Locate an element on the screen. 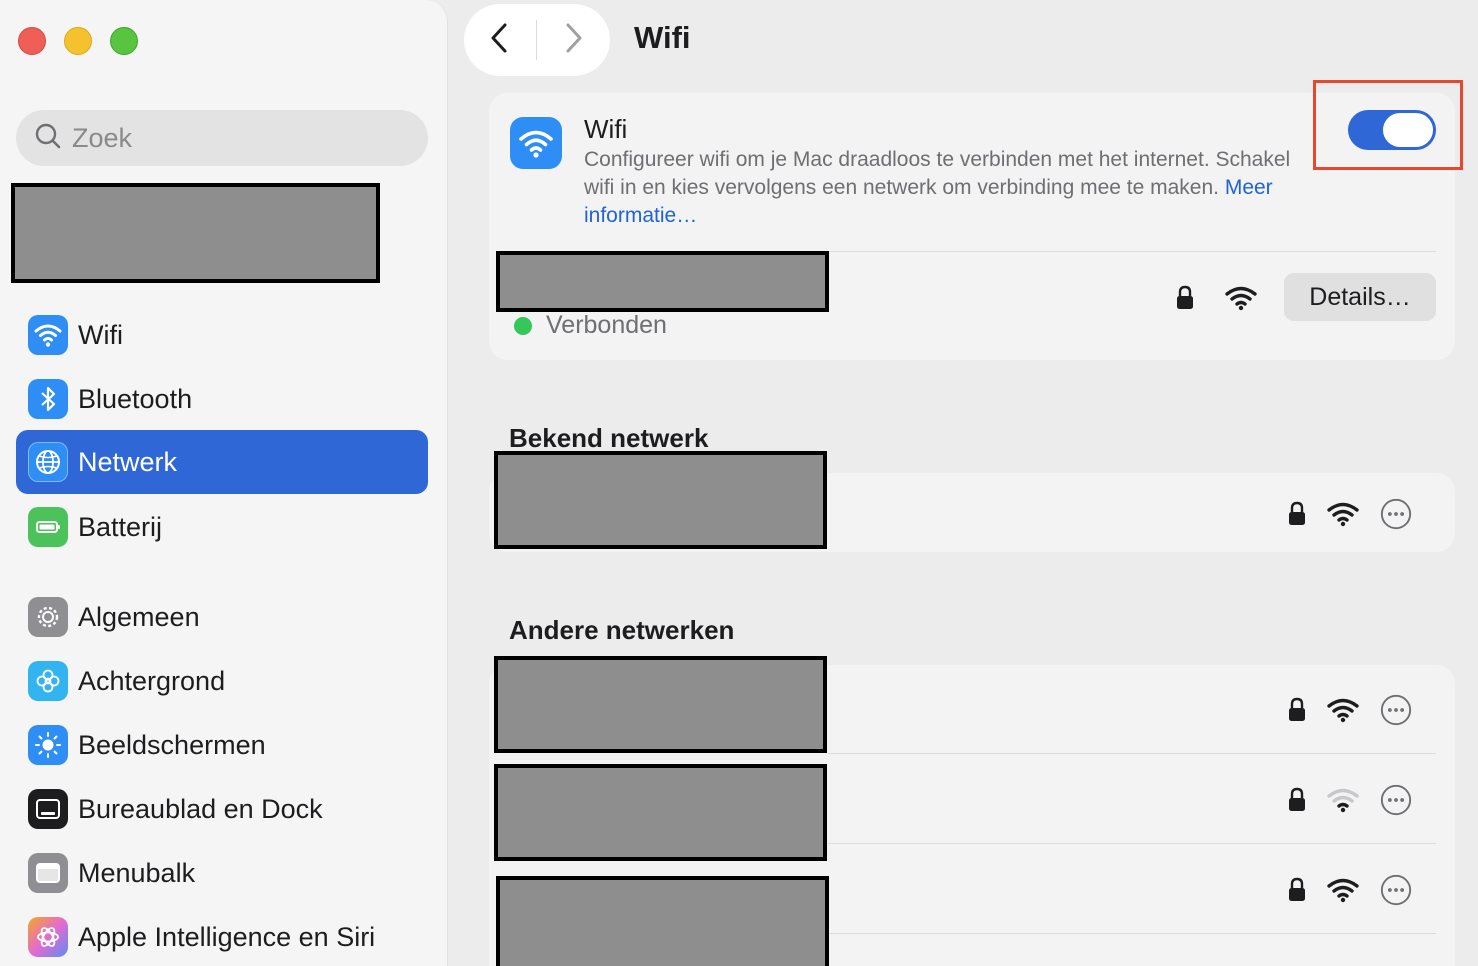 This screenshot has width=1478, height=966. back-button is located at coordinates (500, 40).